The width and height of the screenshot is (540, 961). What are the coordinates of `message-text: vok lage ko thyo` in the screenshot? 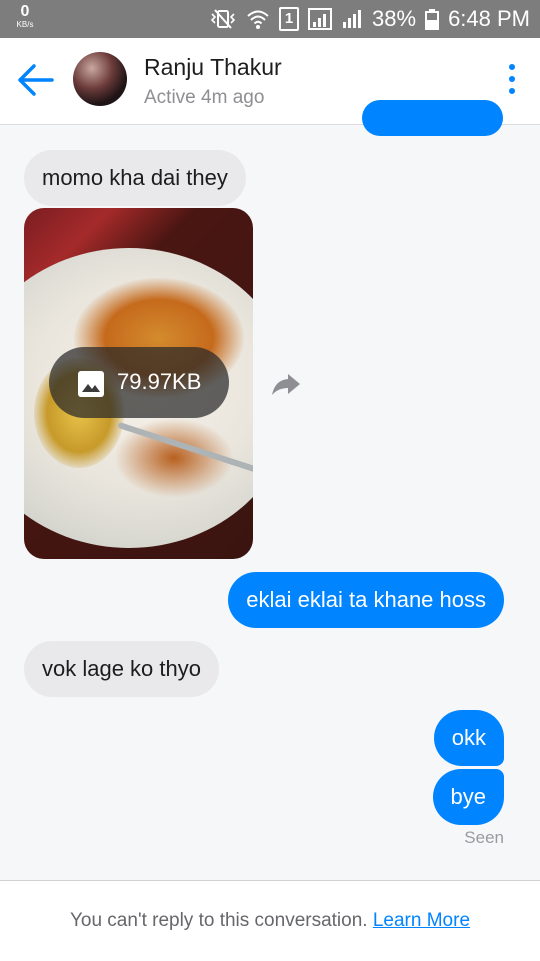 It's located at (121, 668).